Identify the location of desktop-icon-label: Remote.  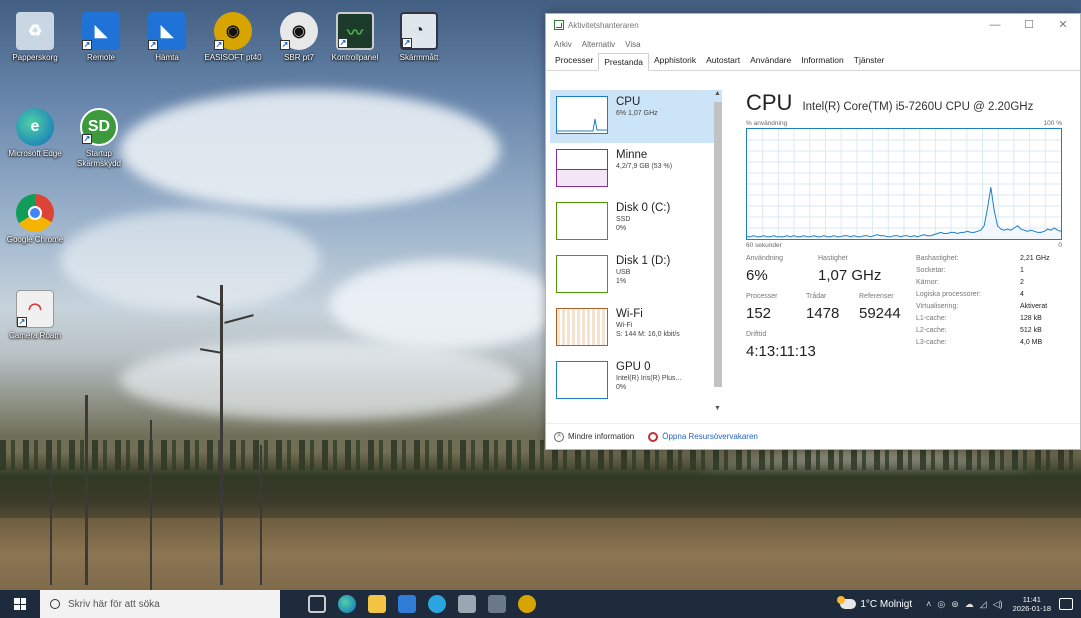
(100, 57).